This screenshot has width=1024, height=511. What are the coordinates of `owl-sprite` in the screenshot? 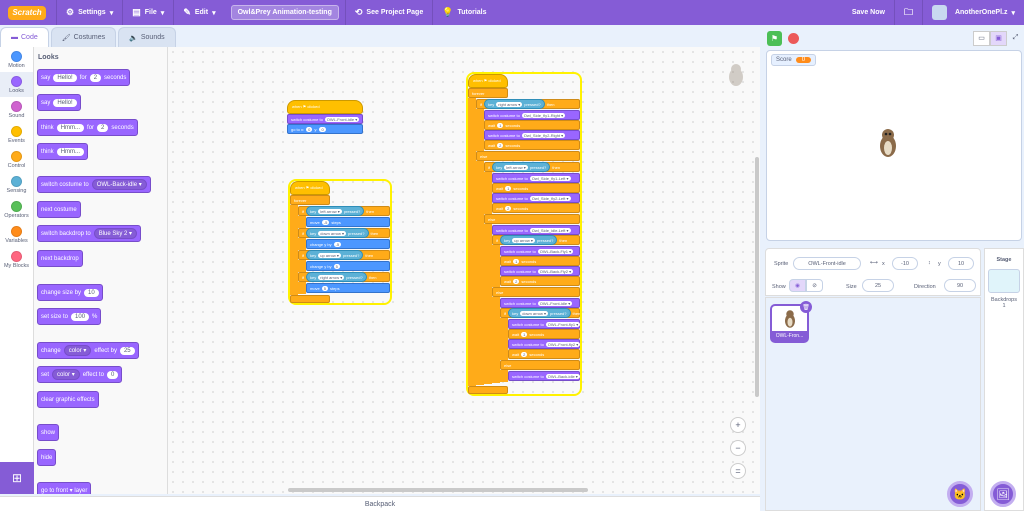 It's located at (888, 143).